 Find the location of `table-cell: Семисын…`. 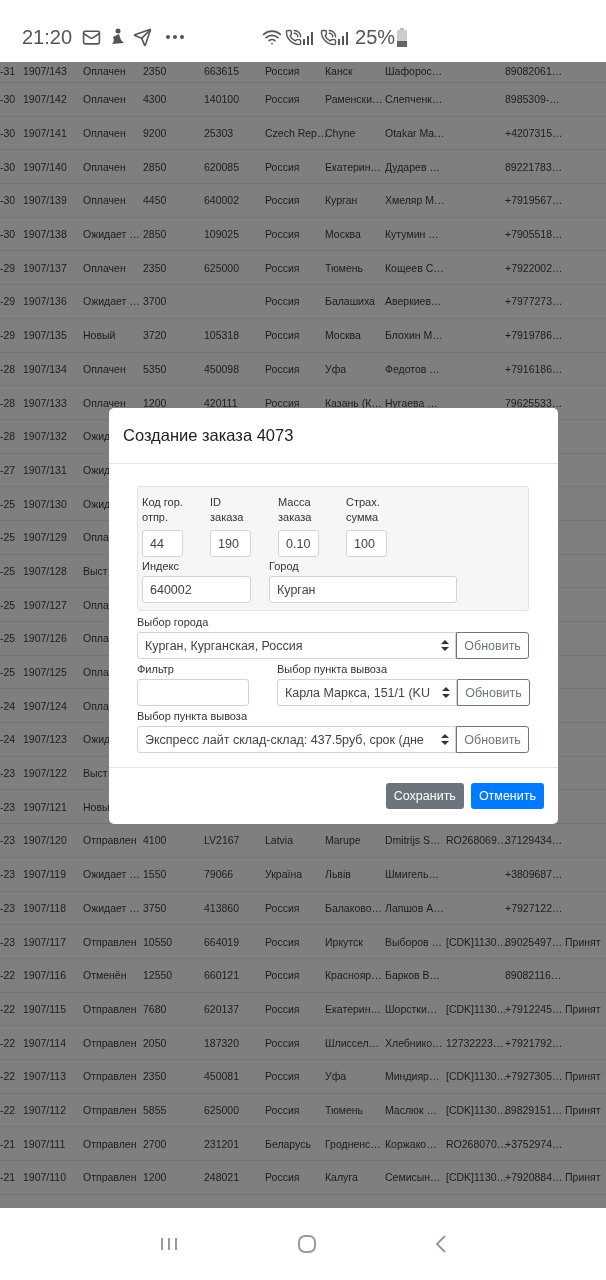

table-cell: Семисын… is located at coordinates (413, 1177).